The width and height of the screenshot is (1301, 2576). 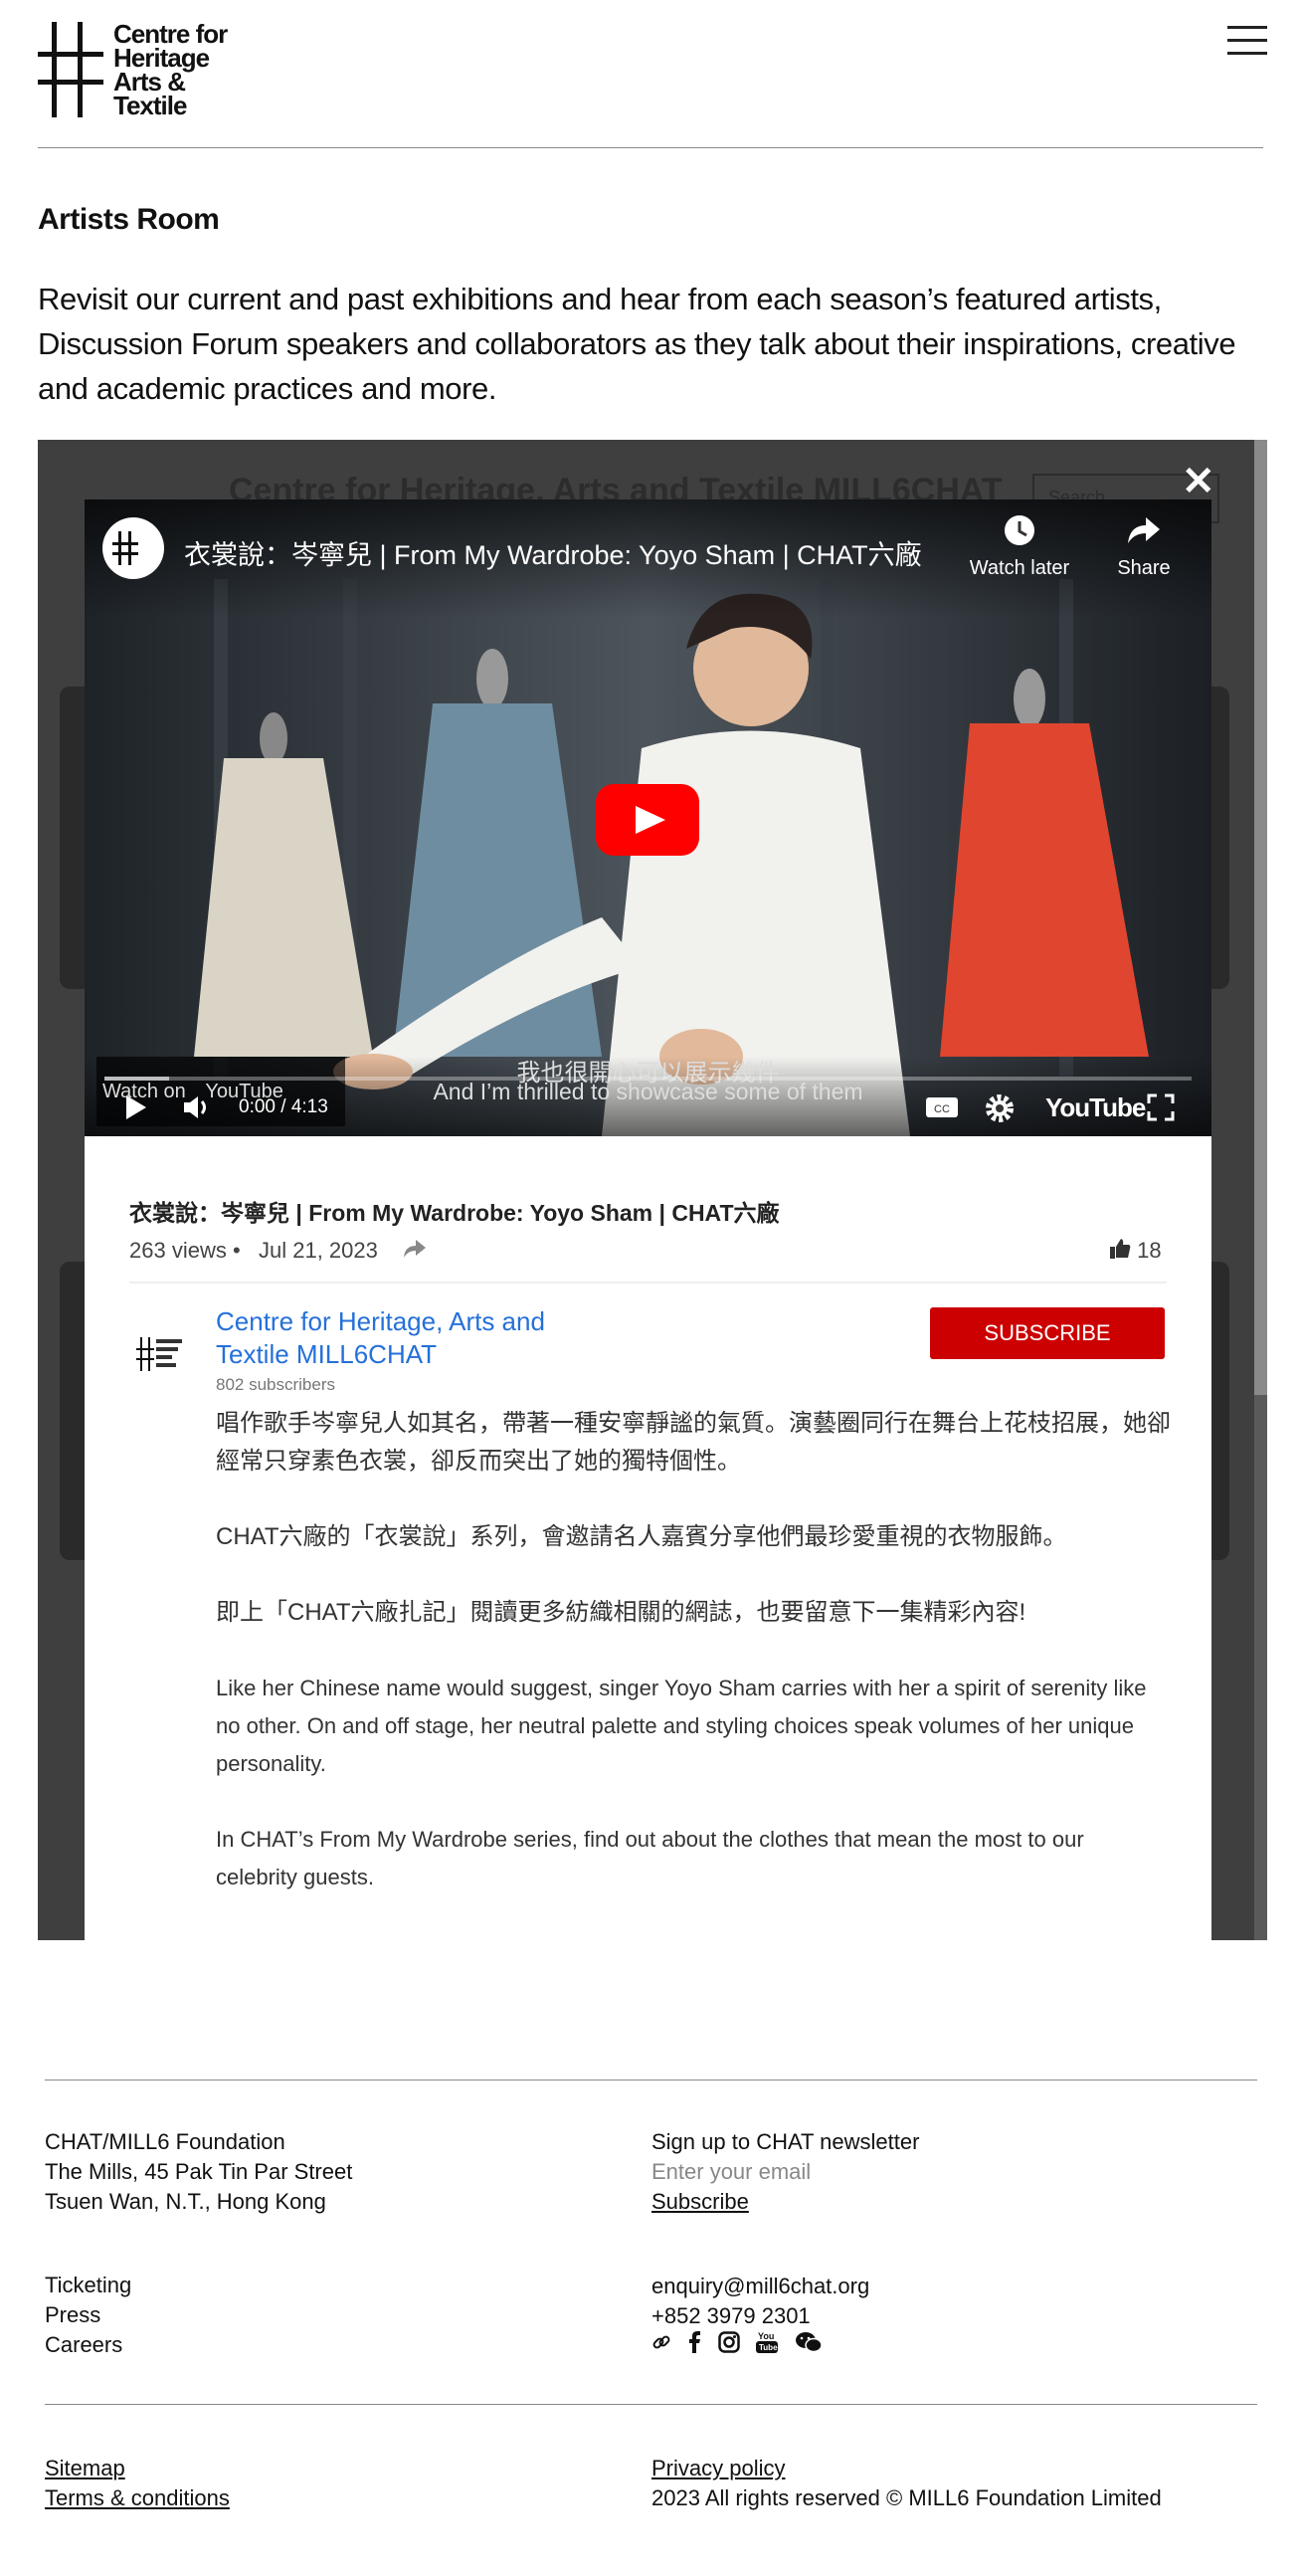 What do you see at coordinates (785, 2202) in the screenshot?
I see `newsletter-subscribe-link: Subscribe` at bounding box center [785, 2202].